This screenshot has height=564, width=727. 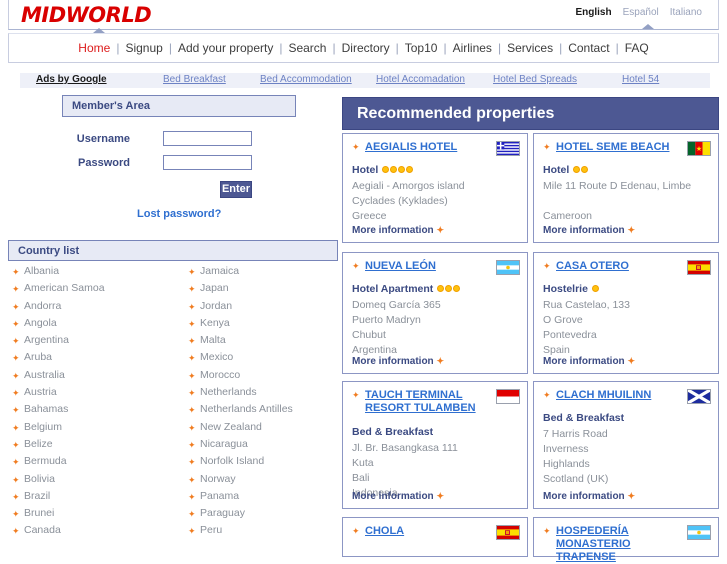 I want to click on country-list-item: ✦ Netherlands Antilles, so click(x=268, y=409).